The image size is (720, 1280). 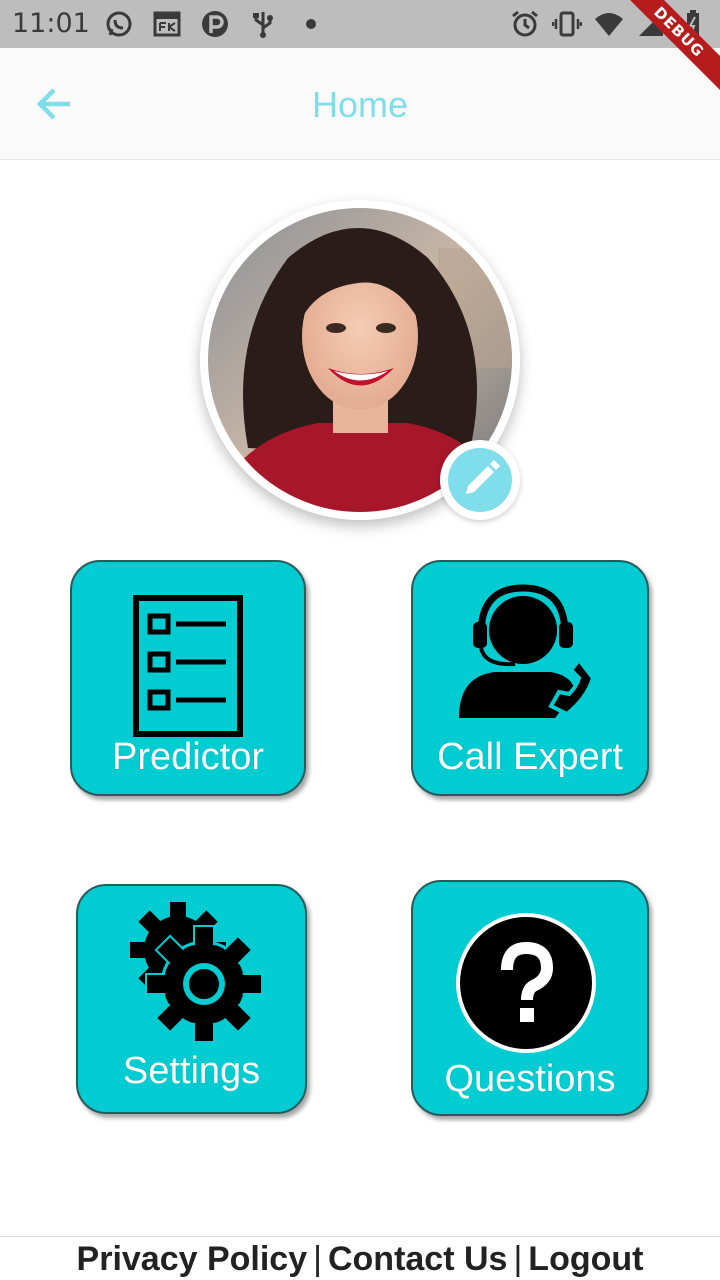 What do you see at coordinates (417, 1259) in the screenshot?
I see `contact-us-link: Contact Us` at bounding box center [417, 1259].